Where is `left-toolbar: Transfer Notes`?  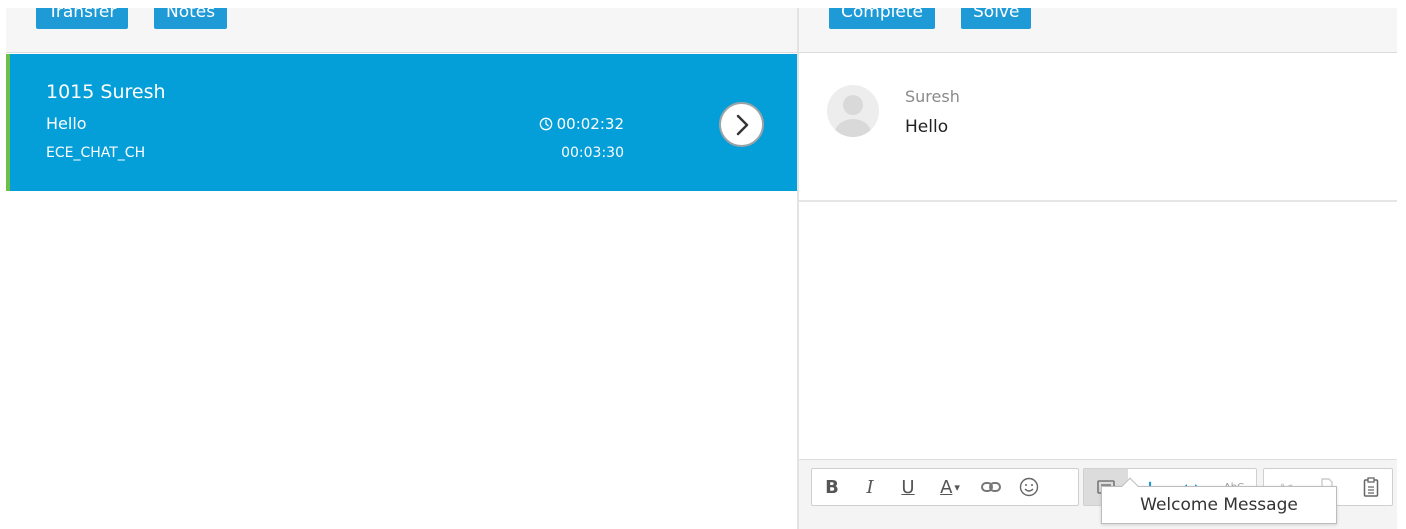
left-toolbar: Transfer Notes is located at coordinates (402, 30).